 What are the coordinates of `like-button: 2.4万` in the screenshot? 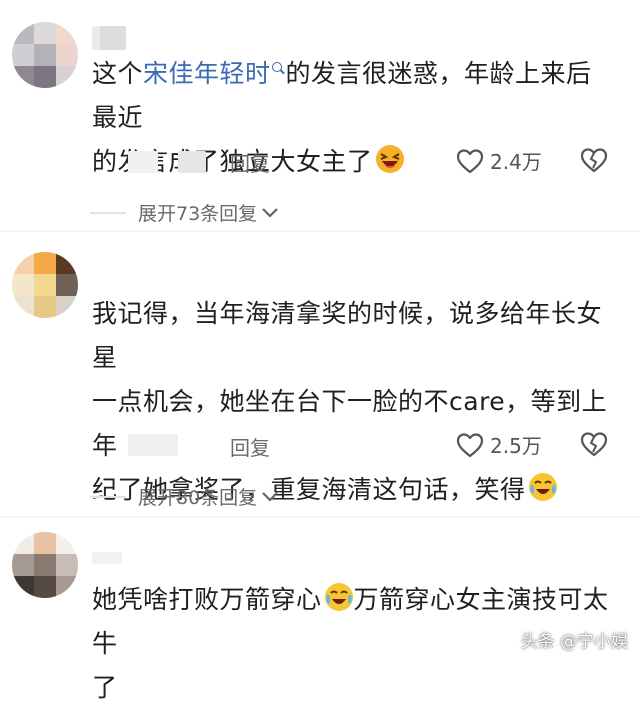 It's located at (499, 160).